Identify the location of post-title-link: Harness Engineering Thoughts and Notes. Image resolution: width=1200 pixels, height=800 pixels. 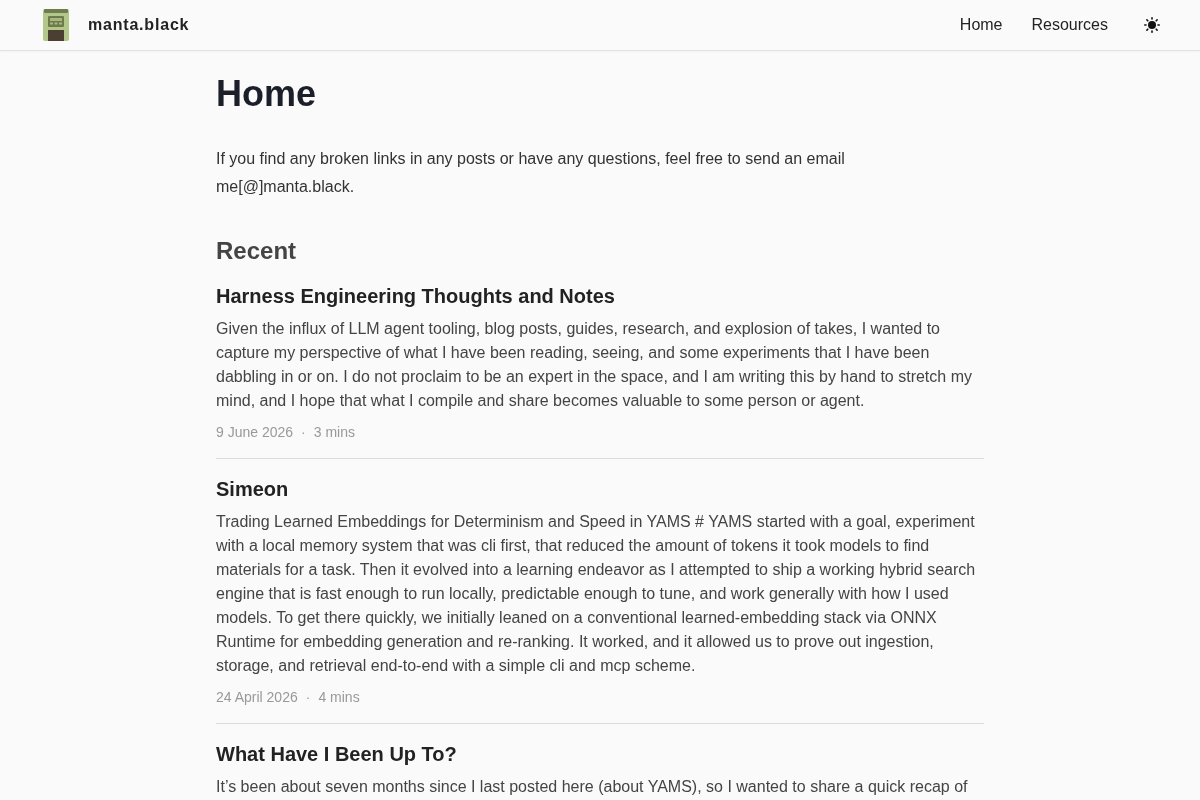
(415, 296).